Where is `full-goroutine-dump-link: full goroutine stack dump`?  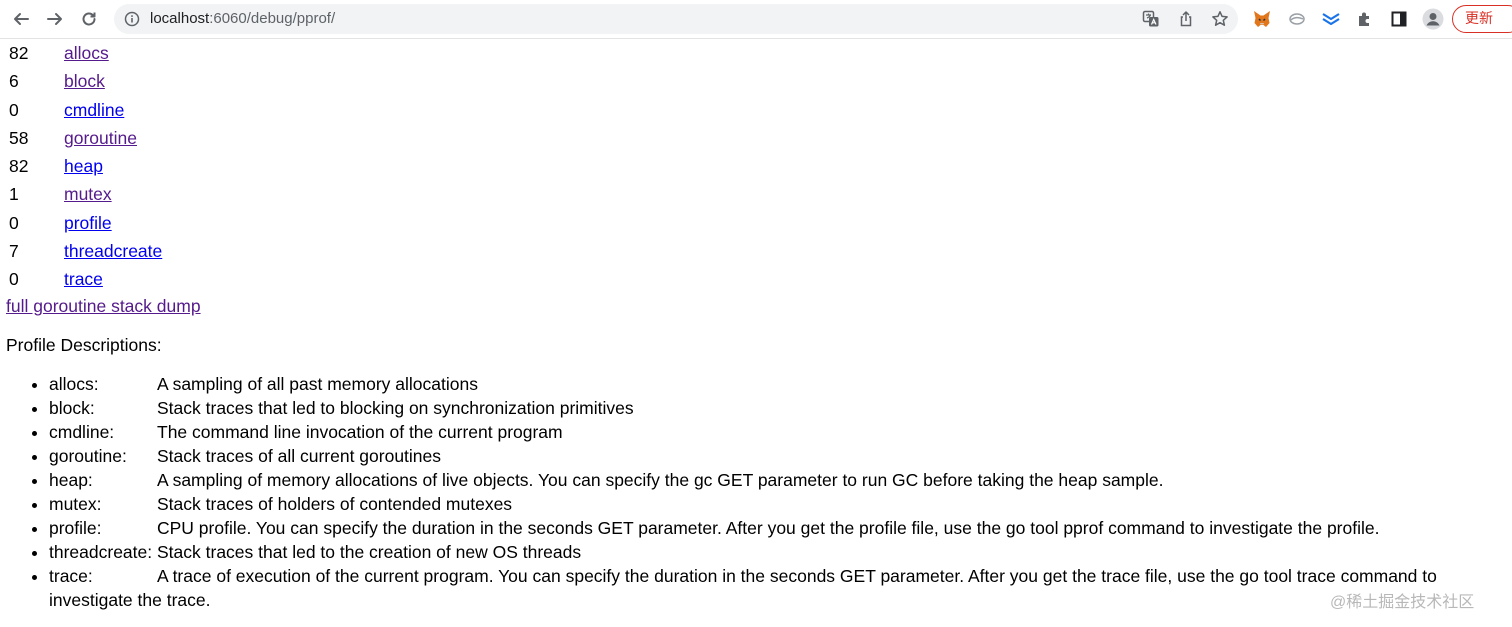
full-goroutine-dump-link: full goroutine stack dump is located at coordinates (103, 306).